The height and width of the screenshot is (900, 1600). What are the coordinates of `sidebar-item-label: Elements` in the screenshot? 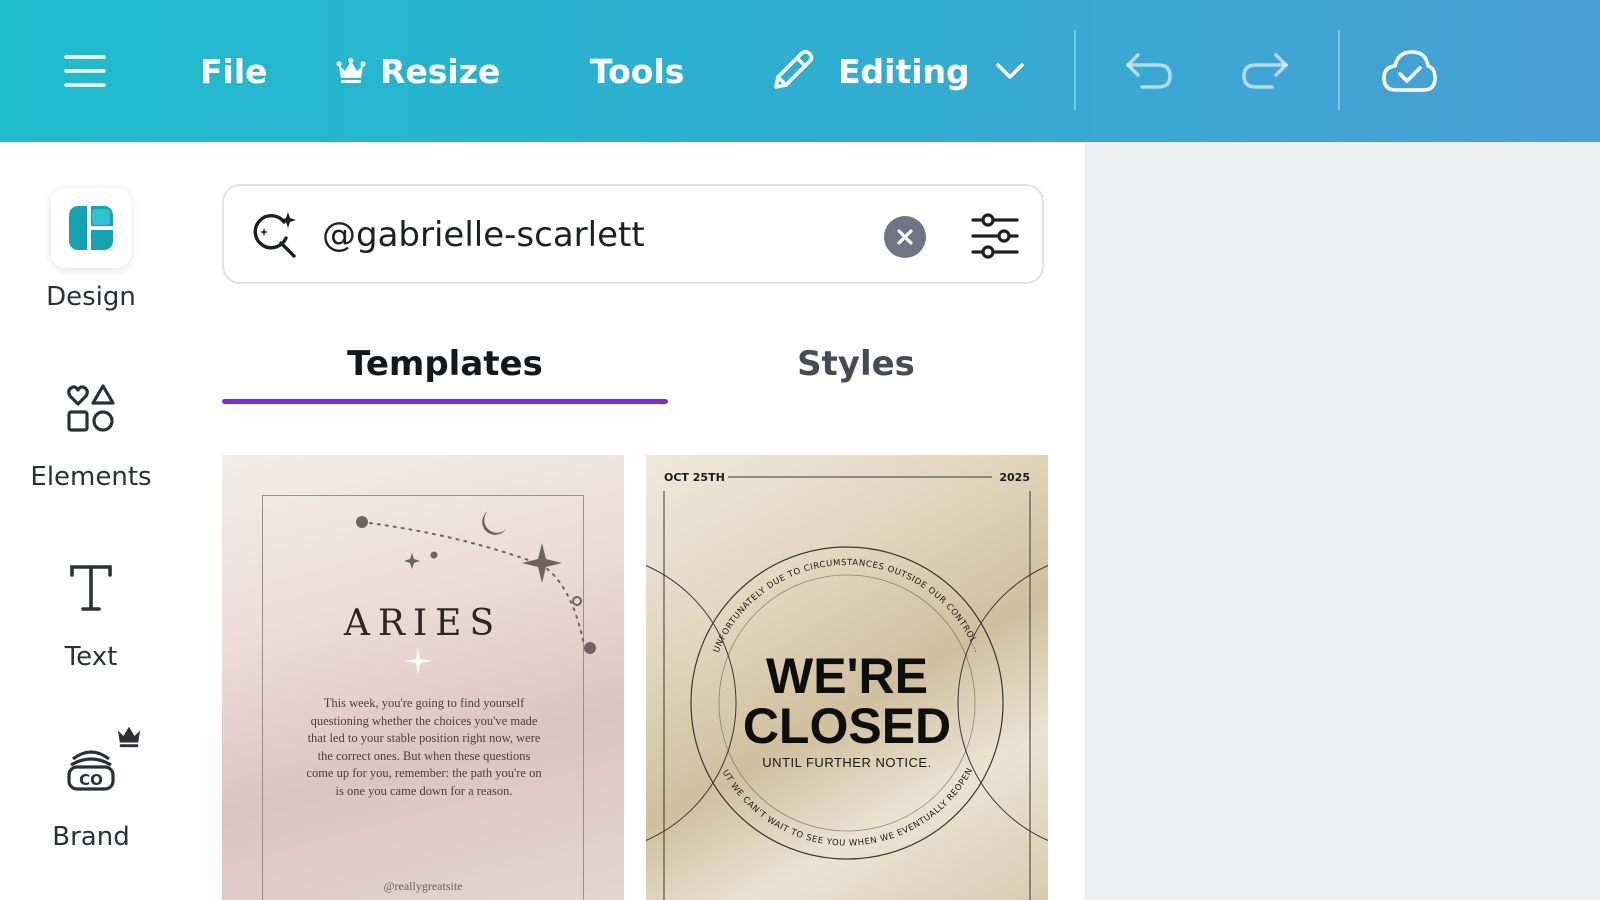 It's located at (91, 477).